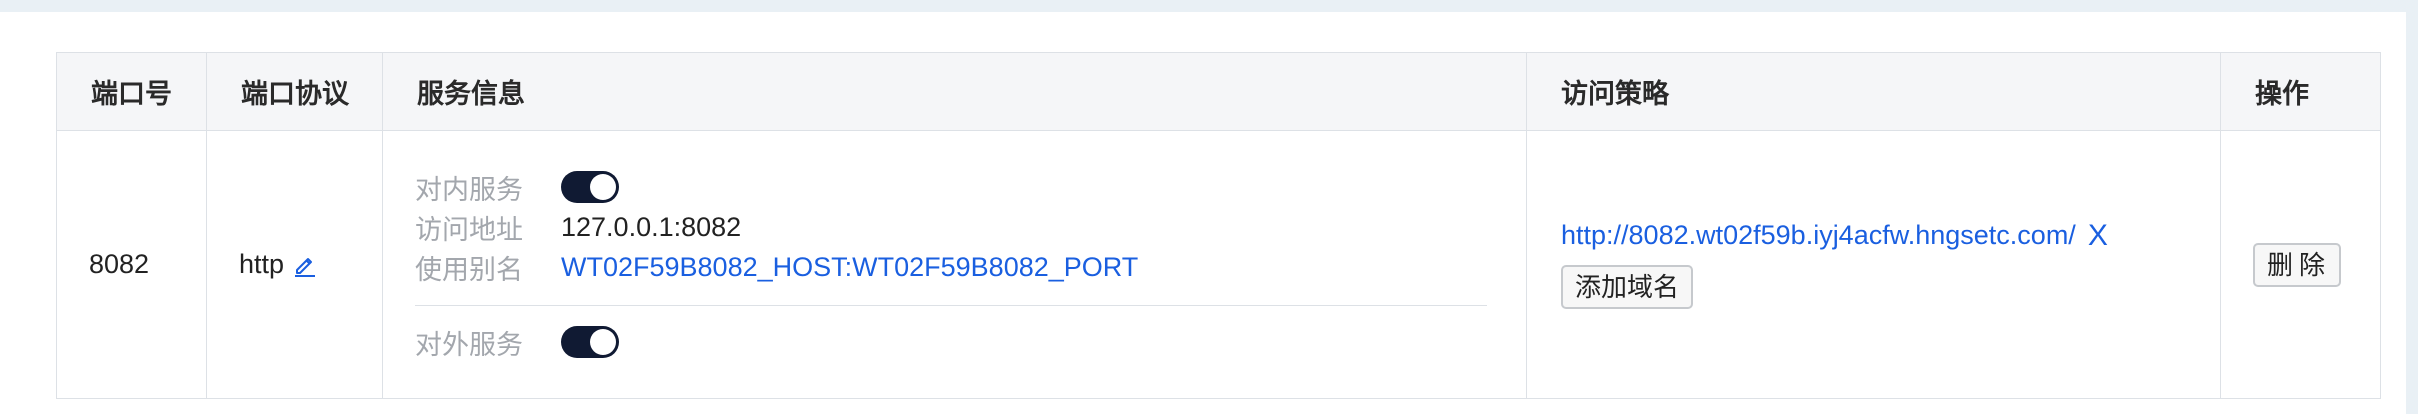  What do you see at coordinates (2300, 91) in the screenshot?
I see `header-operation: 操作` at bounding box center [2300, 91].